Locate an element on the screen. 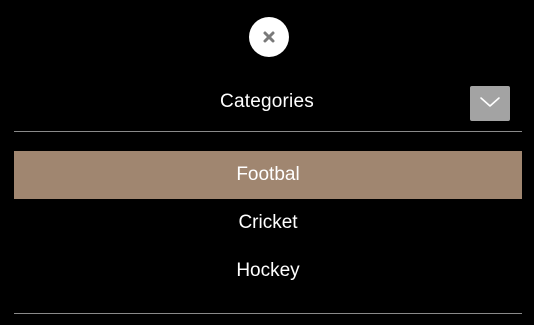 Image resolution: width=534 pixels, height=325 pixels. category-item-cricket: Cricket is located at coordinates (268, 223).